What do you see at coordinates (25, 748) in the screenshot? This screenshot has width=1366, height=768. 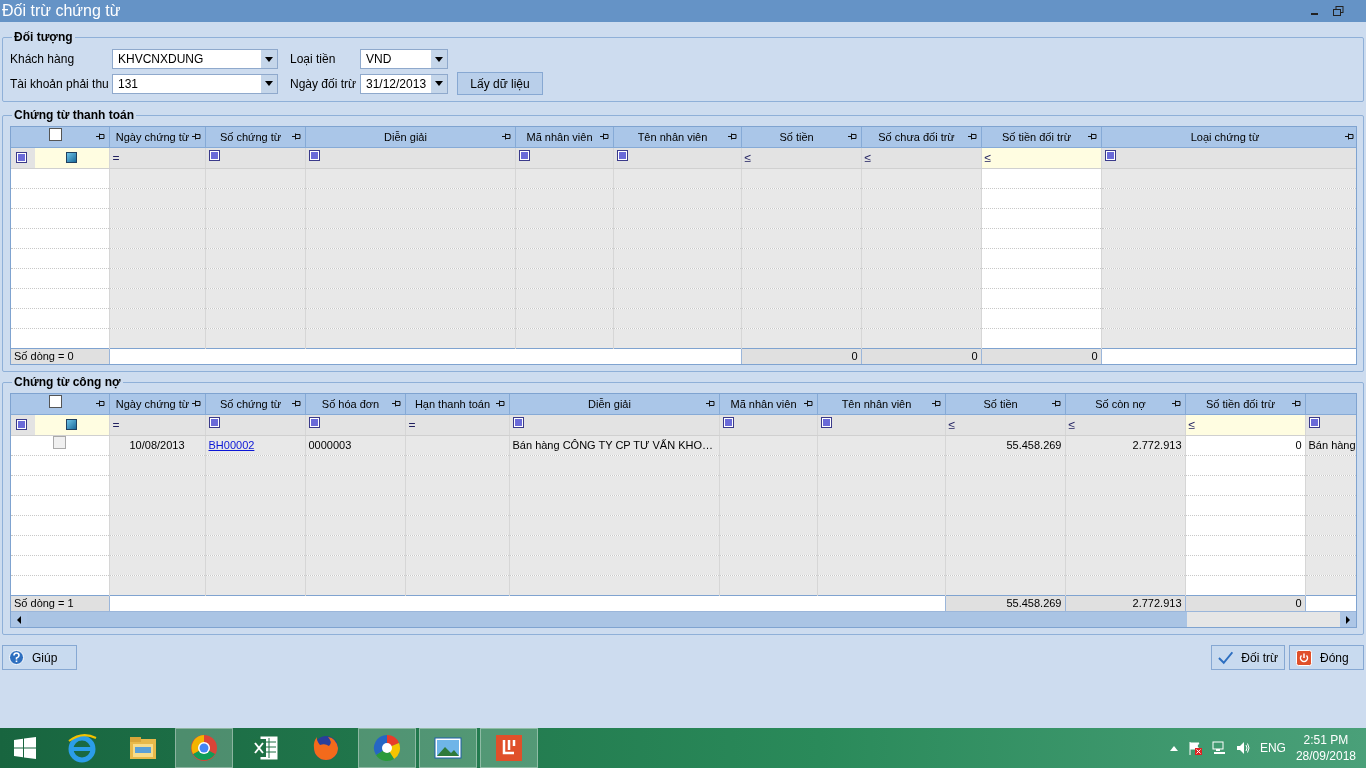 I see `start-icon` at bounding box center [25, 748].